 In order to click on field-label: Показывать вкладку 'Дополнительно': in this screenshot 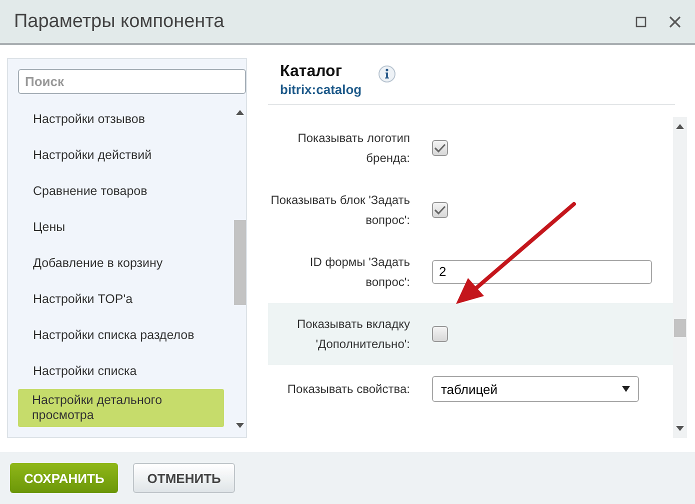, I will do `click(353, 334)`.